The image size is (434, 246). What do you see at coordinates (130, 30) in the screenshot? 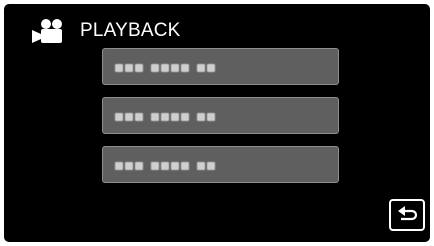
I see `page-title: PLAYBACK` at bounding box center [130, 30].